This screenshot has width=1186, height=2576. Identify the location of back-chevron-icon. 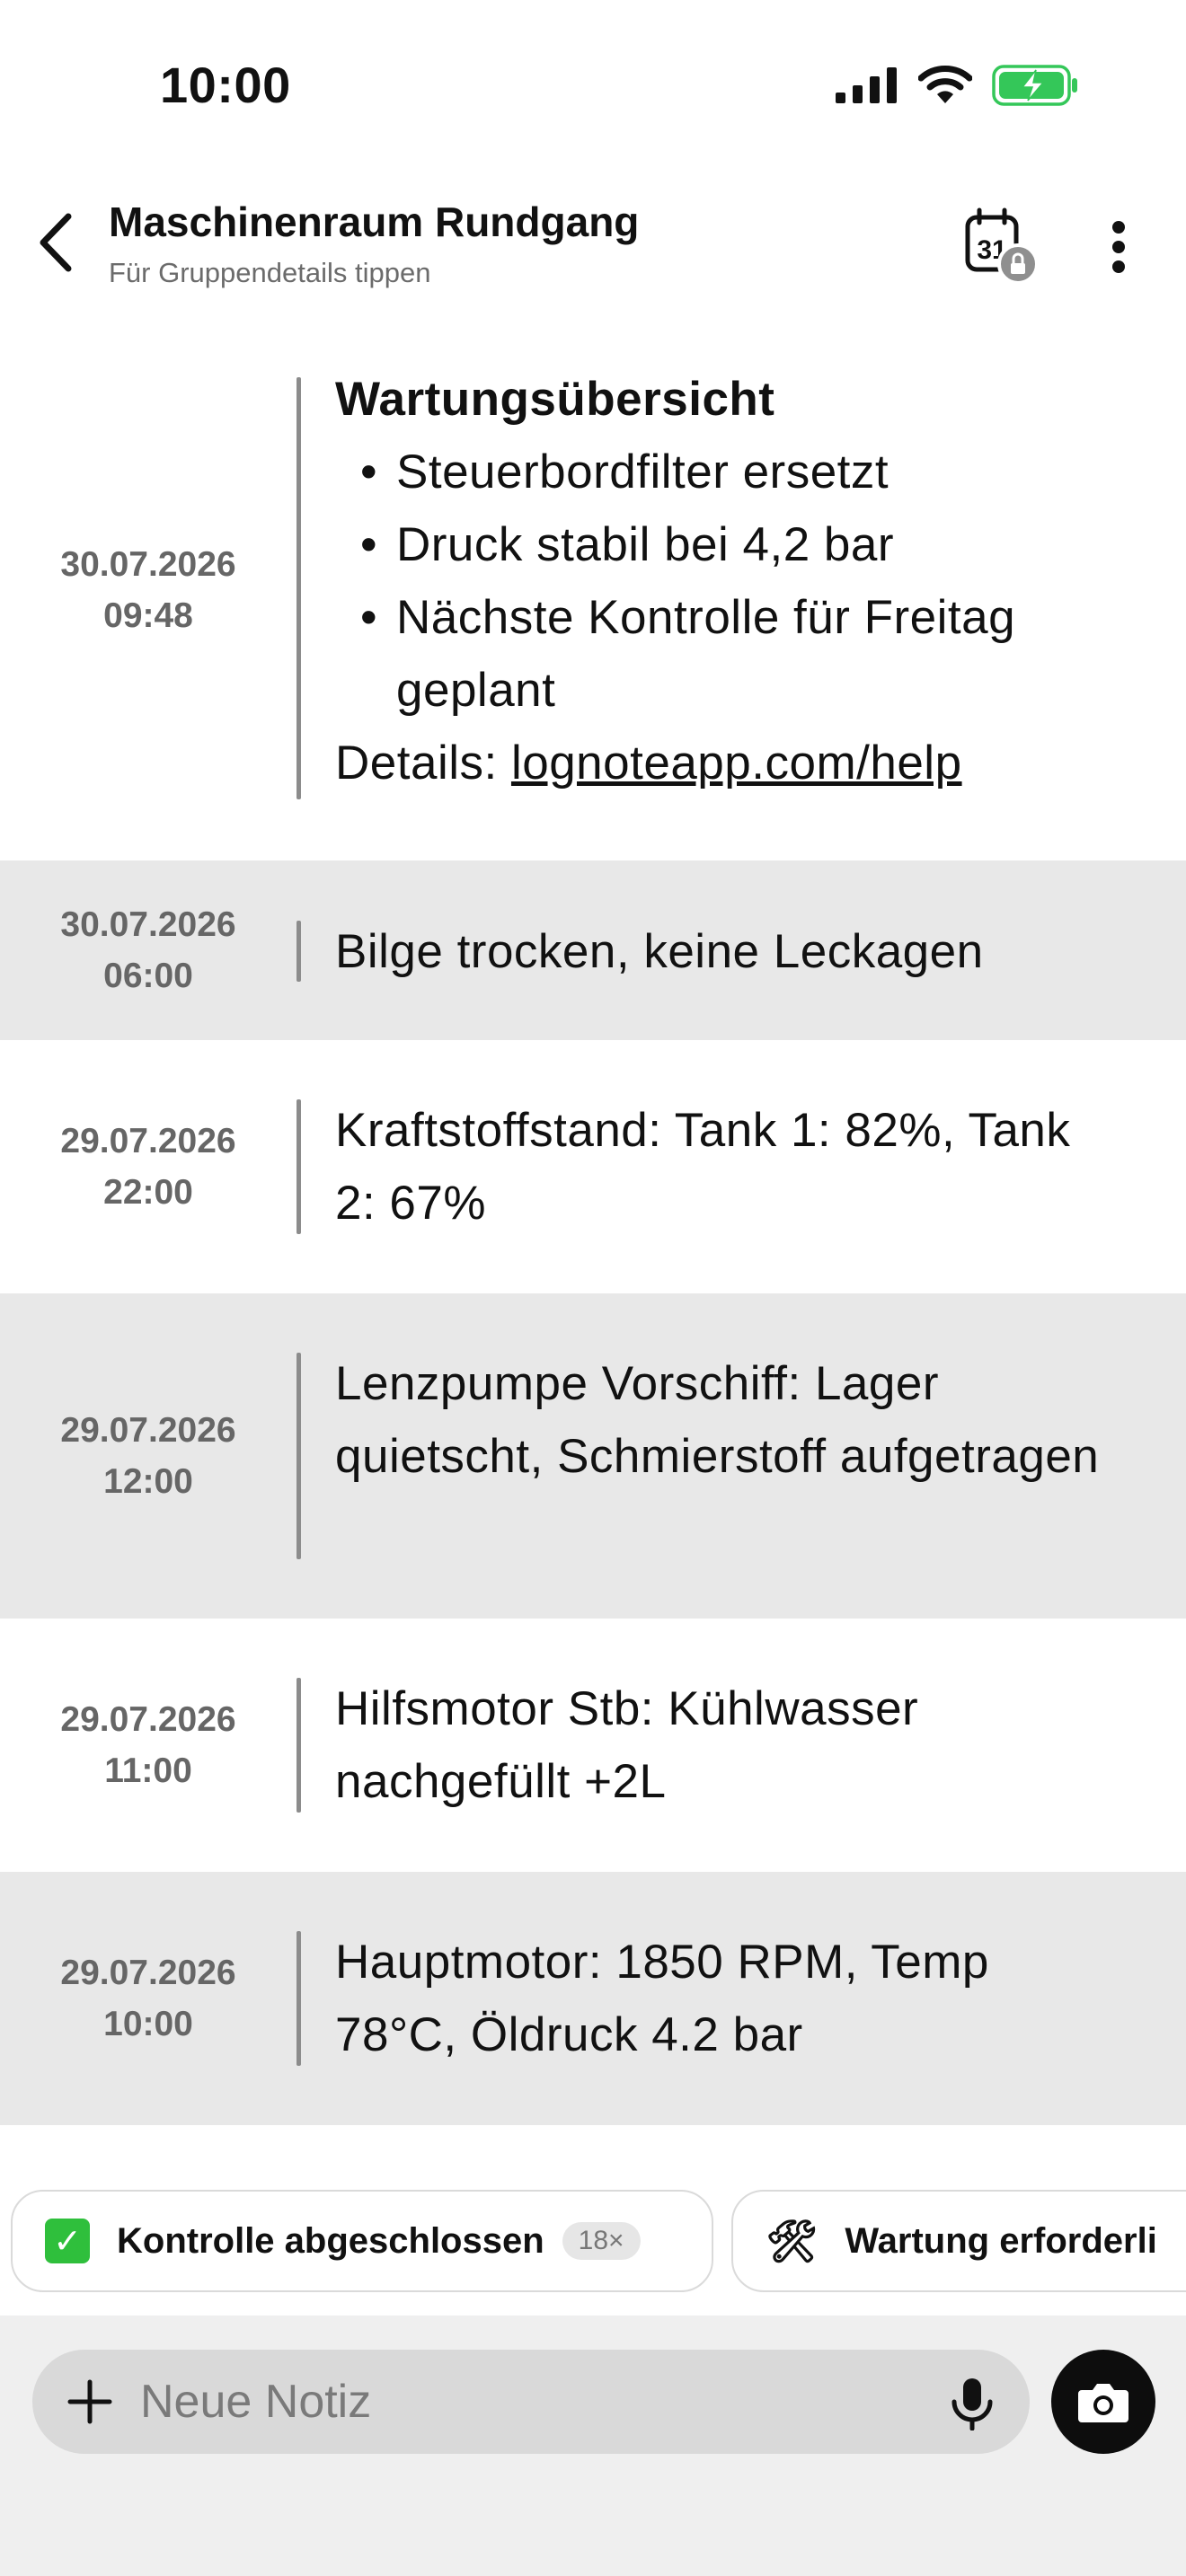
(56, 242).